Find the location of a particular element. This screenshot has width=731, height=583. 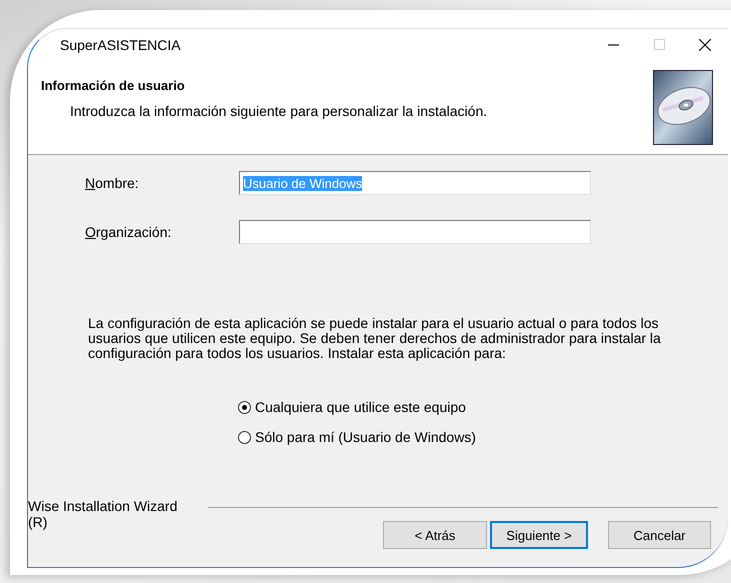

wizard-button: Siguiente > is located at coordinates (539, 535).